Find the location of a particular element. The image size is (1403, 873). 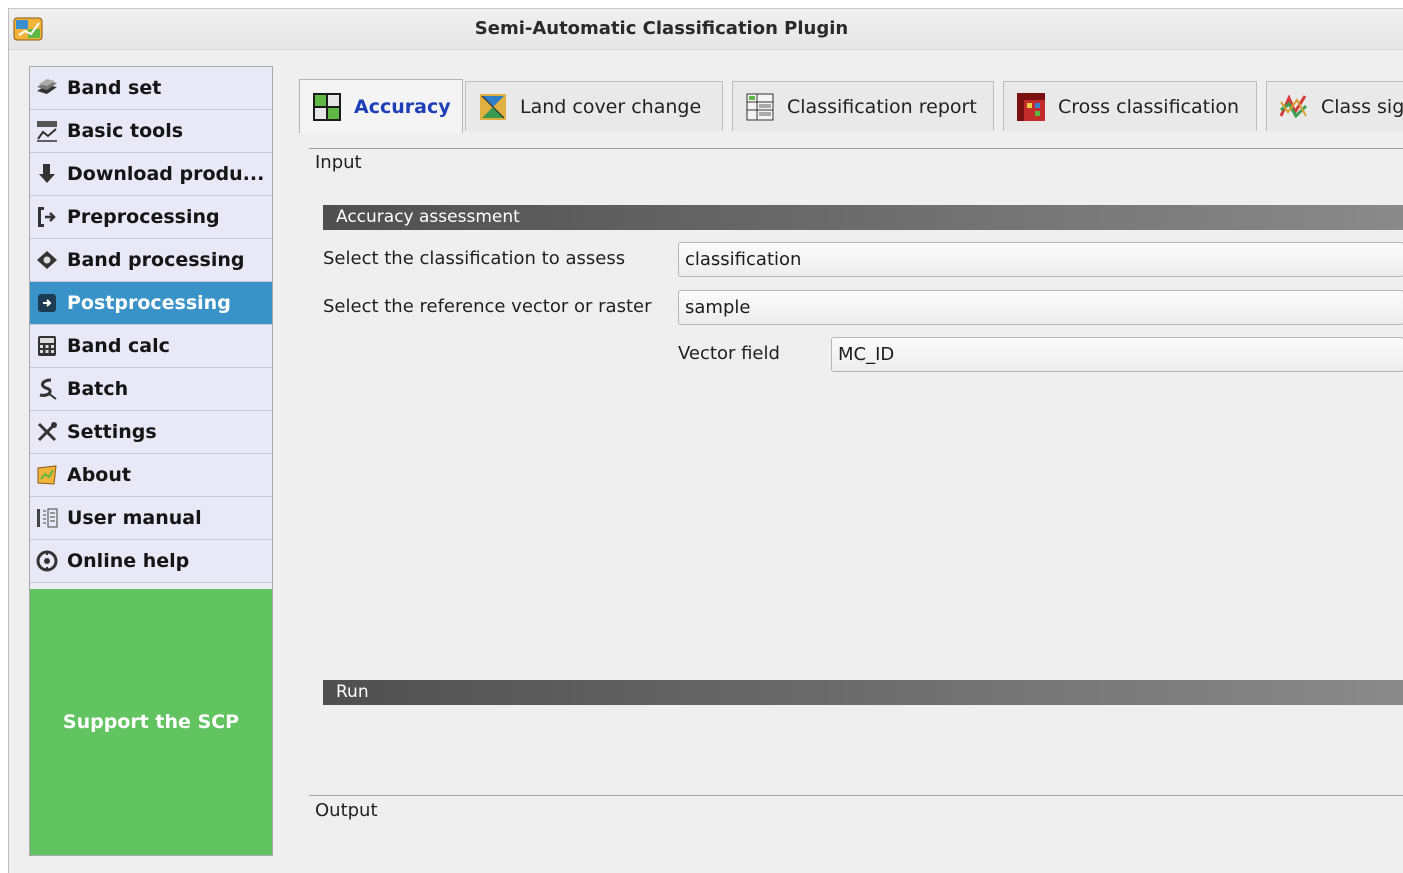

sidebar-item-label: User manual is located at coordinates (134, 518).